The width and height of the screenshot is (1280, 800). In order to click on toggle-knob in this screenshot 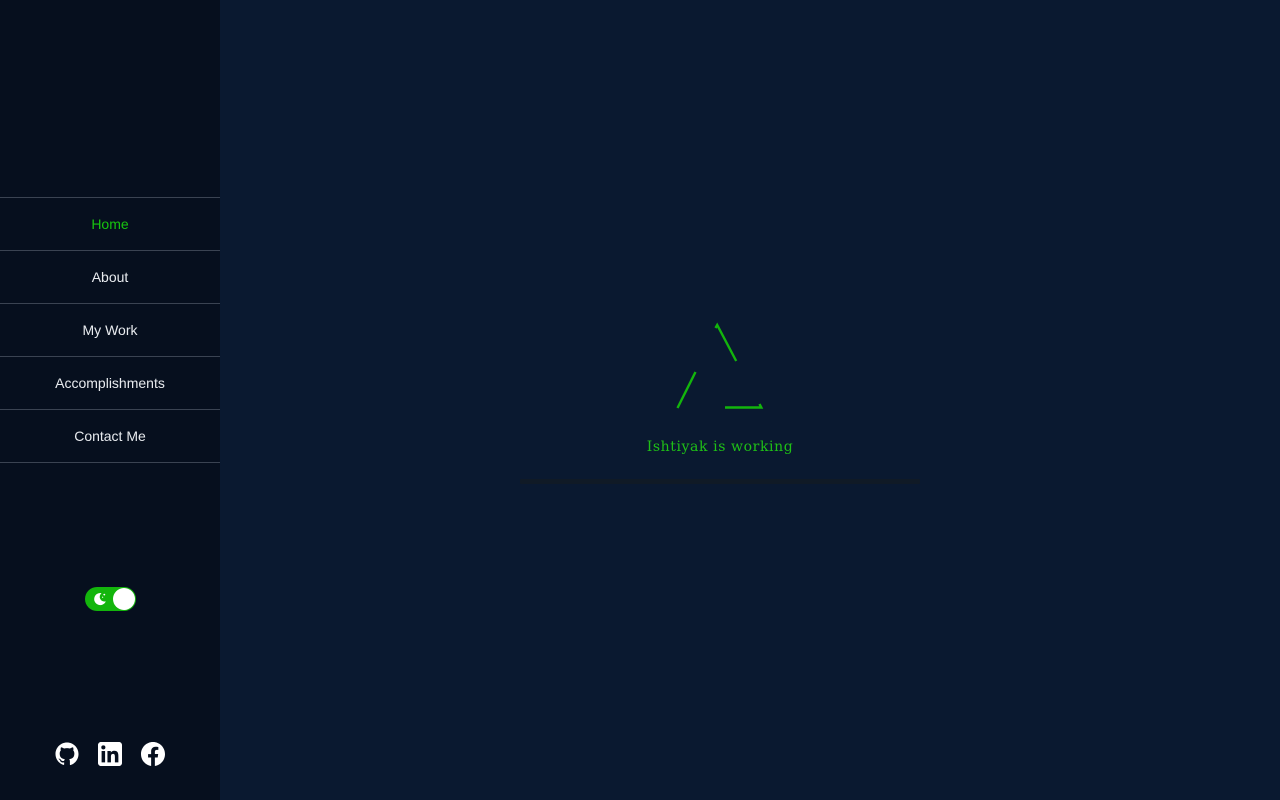, I will do `click(124, 599)`.